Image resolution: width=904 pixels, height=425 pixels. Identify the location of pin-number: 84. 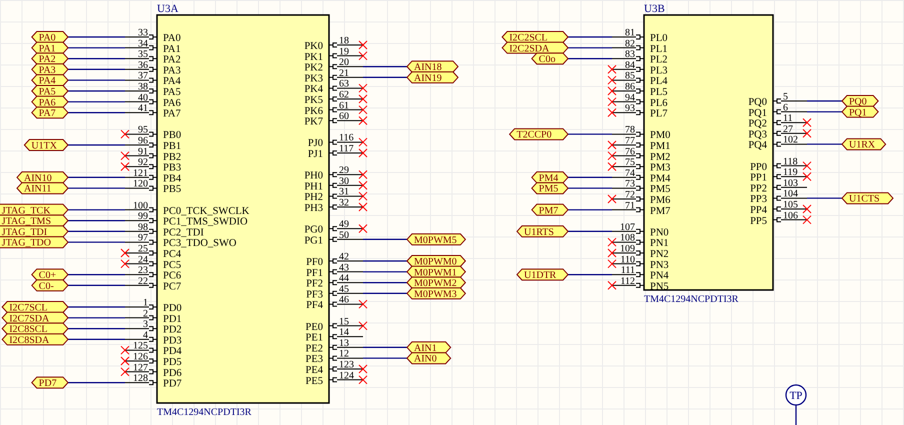
(630, 65).